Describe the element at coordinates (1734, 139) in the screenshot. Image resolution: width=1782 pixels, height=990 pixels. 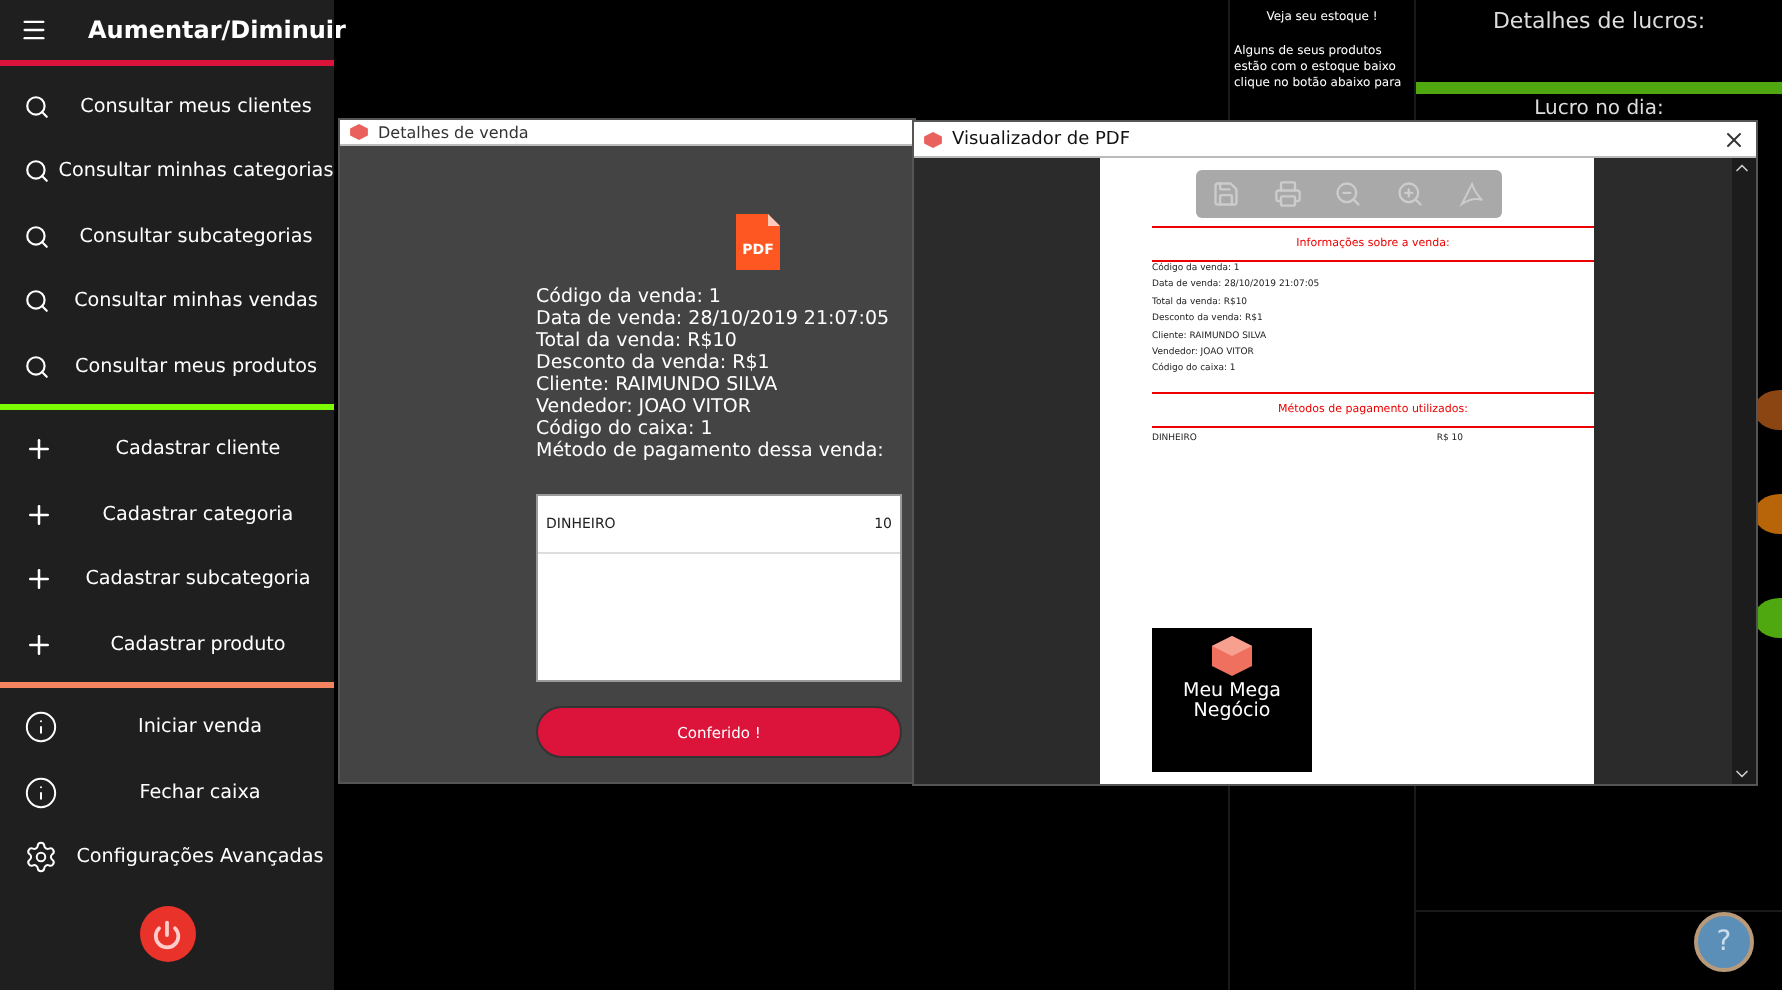
I see `close-icon` at that location.